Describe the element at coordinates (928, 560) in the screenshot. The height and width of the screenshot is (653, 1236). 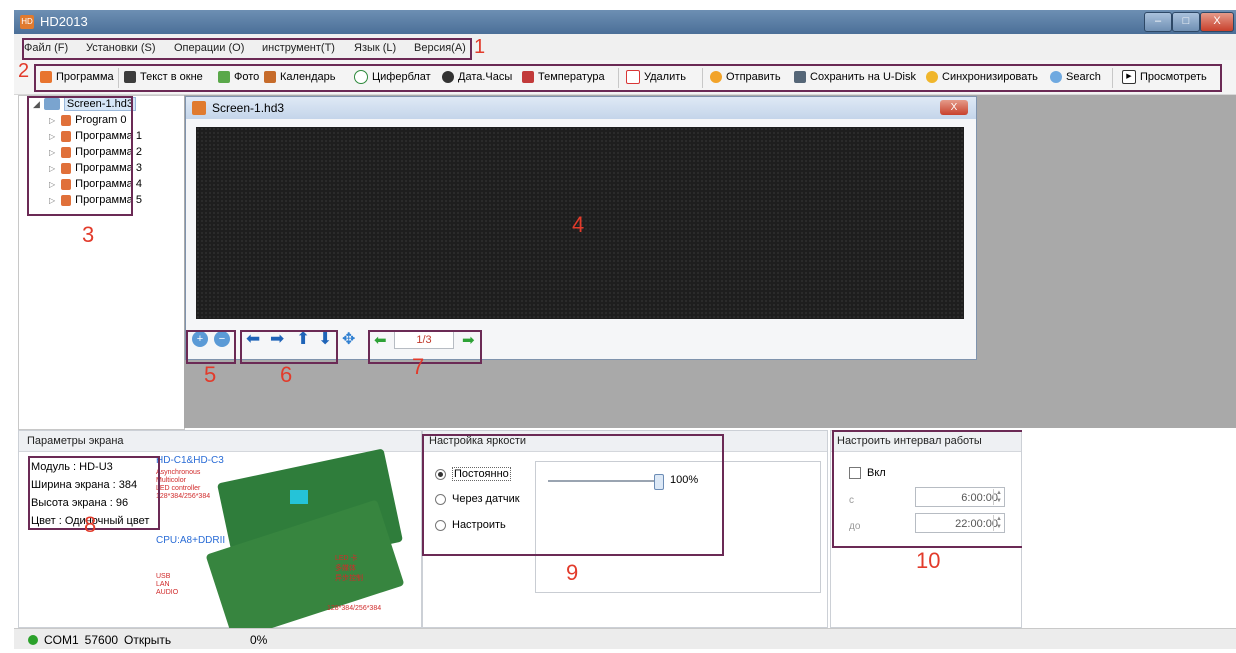
I see `annotation-10: 10` at that location.